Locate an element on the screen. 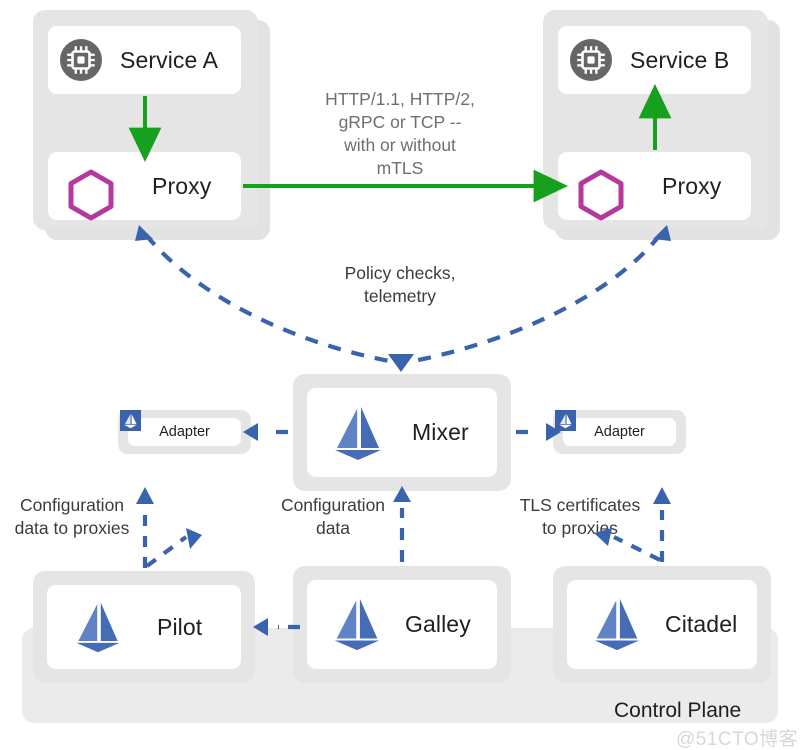 The image size is (800, 750). right-adapter-box: Adapter is located at coordinates (619, 432).